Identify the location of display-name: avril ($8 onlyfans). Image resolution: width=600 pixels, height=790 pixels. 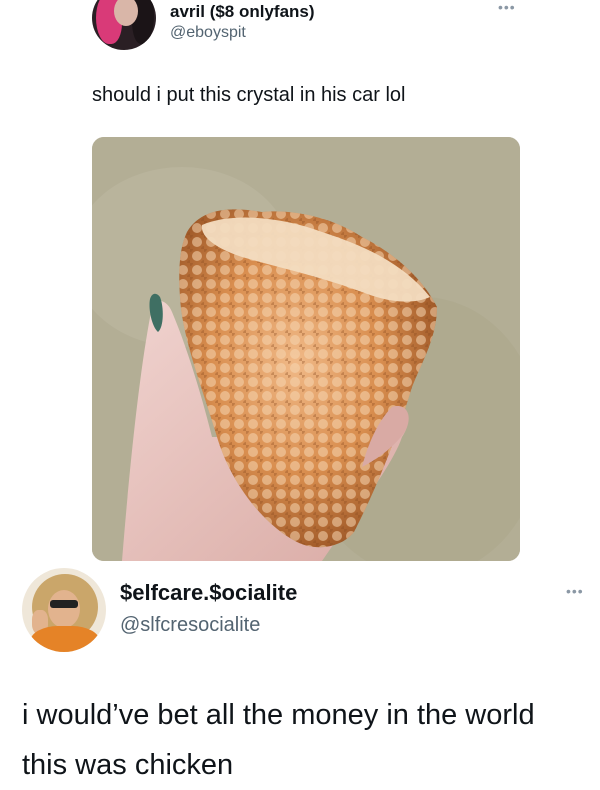
(242, 12).